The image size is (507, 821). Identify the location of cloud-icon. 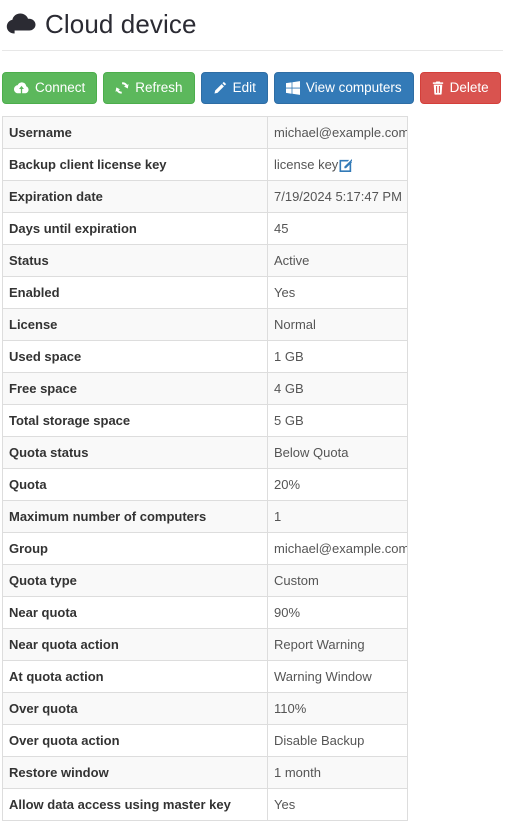
(21, 23).